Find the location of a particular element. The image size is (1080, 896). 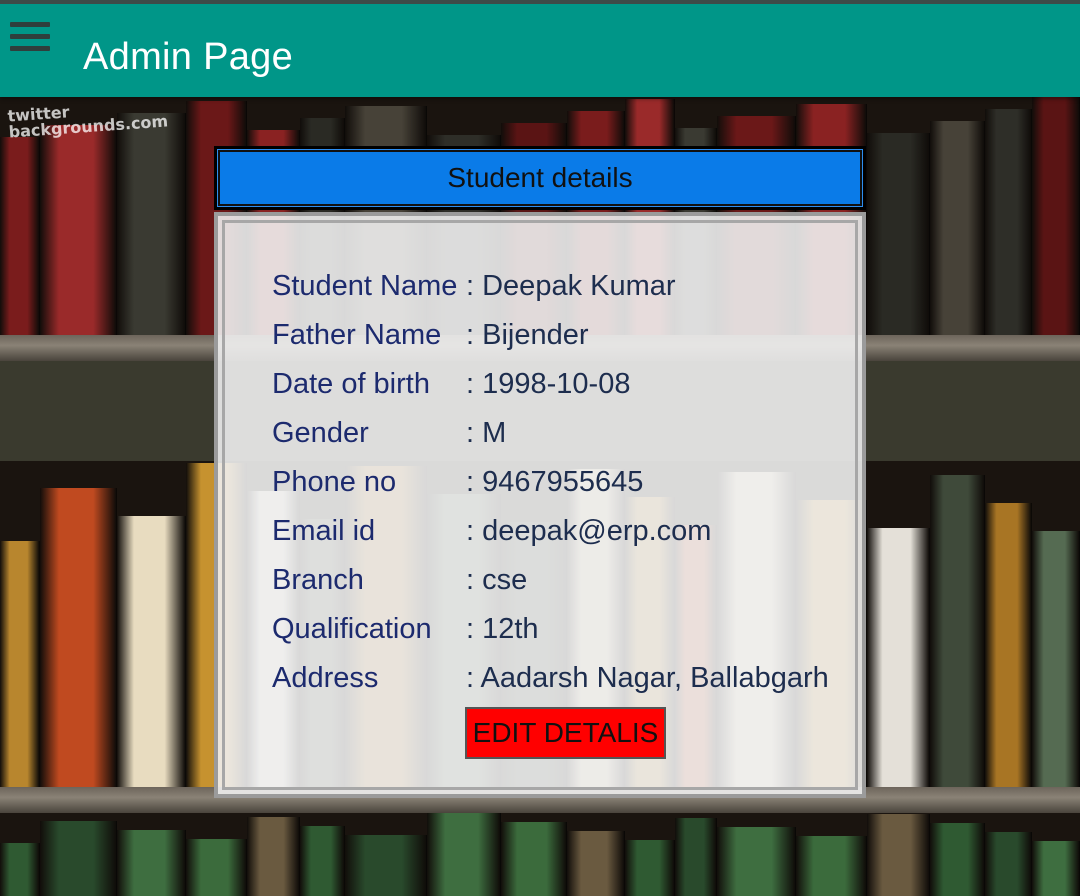

field-label: Student Name is located at coordinates (365, 286).